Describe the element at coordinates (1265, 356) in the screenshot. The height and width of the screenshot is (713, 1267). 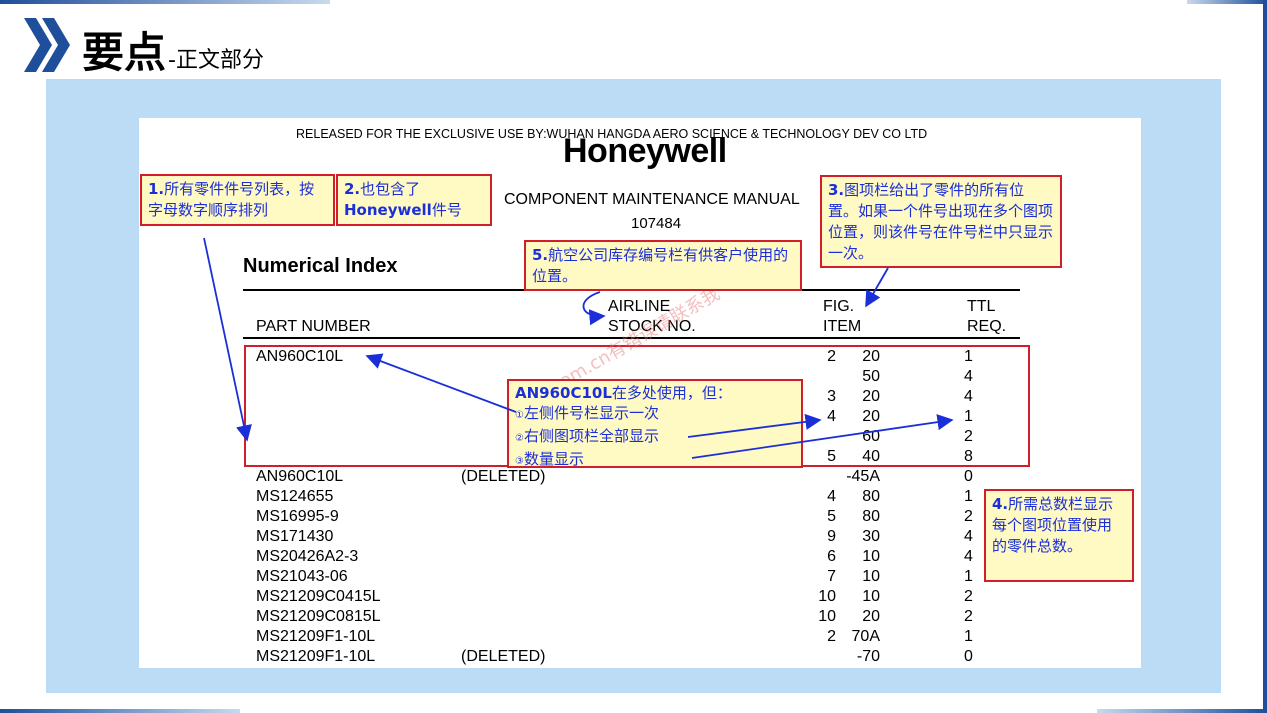
I see `right-accent-bar` at that location.